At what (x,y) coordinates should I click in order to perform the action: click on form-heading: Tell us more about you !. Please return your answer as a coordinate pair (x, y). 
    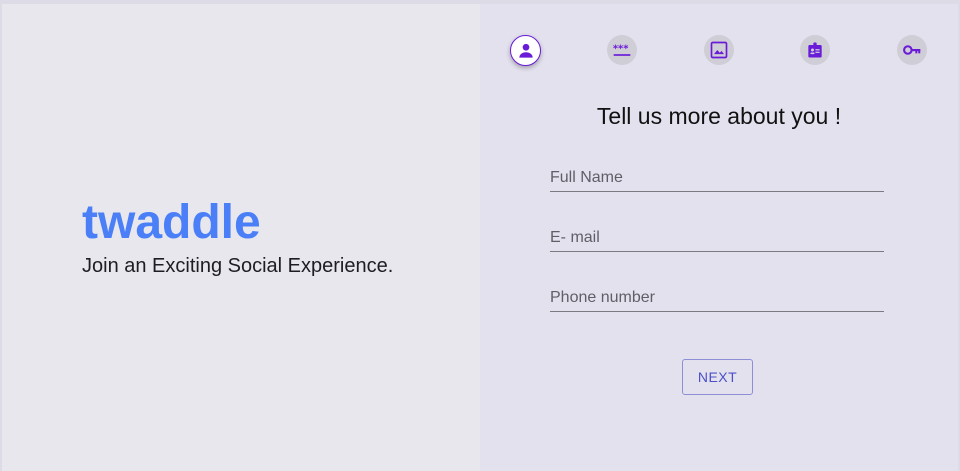
    Looking at the image, I should click on (719, 116).